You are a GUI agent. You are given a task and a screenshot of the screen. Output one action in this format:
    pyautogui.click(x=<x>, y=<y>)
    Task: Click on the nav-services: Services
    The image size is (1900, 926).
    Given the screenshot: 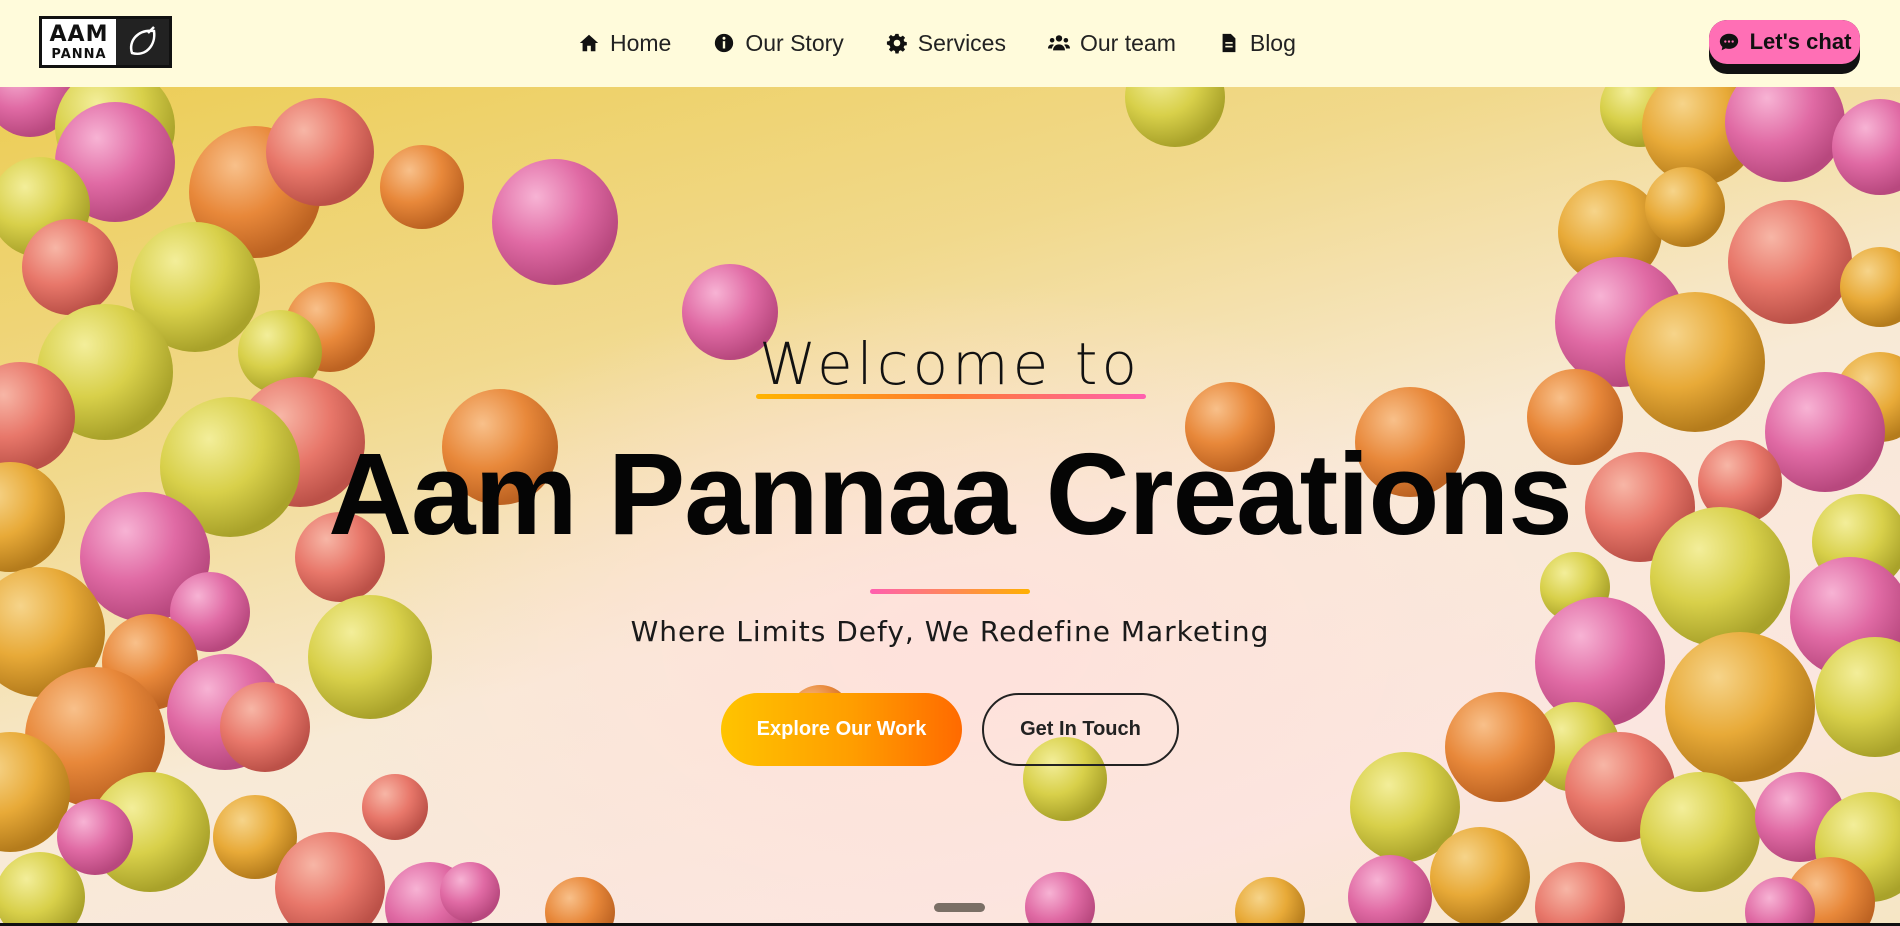 What is the action you would take?
    pyautogui.click(x=946, y=43)
    